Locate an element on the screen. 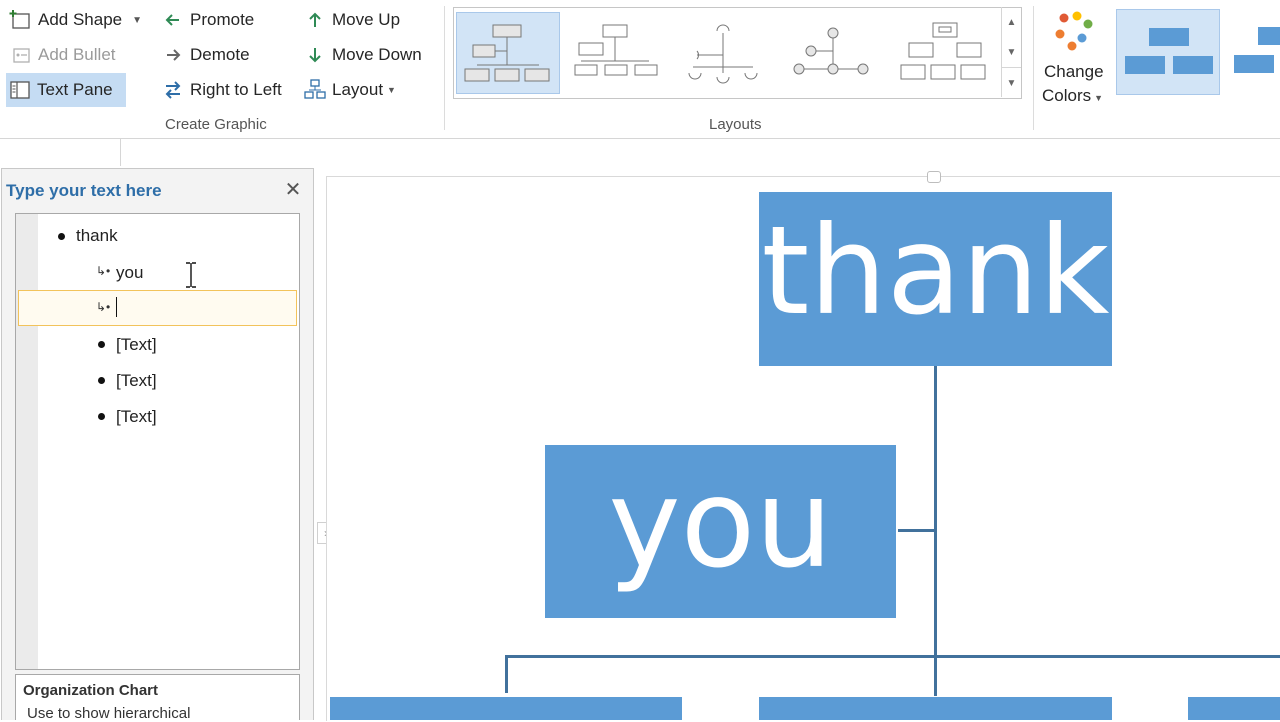 The image size is (1280, 722). change-colors-button: Change Colors ▼ is located at coordinates (1076, 58).